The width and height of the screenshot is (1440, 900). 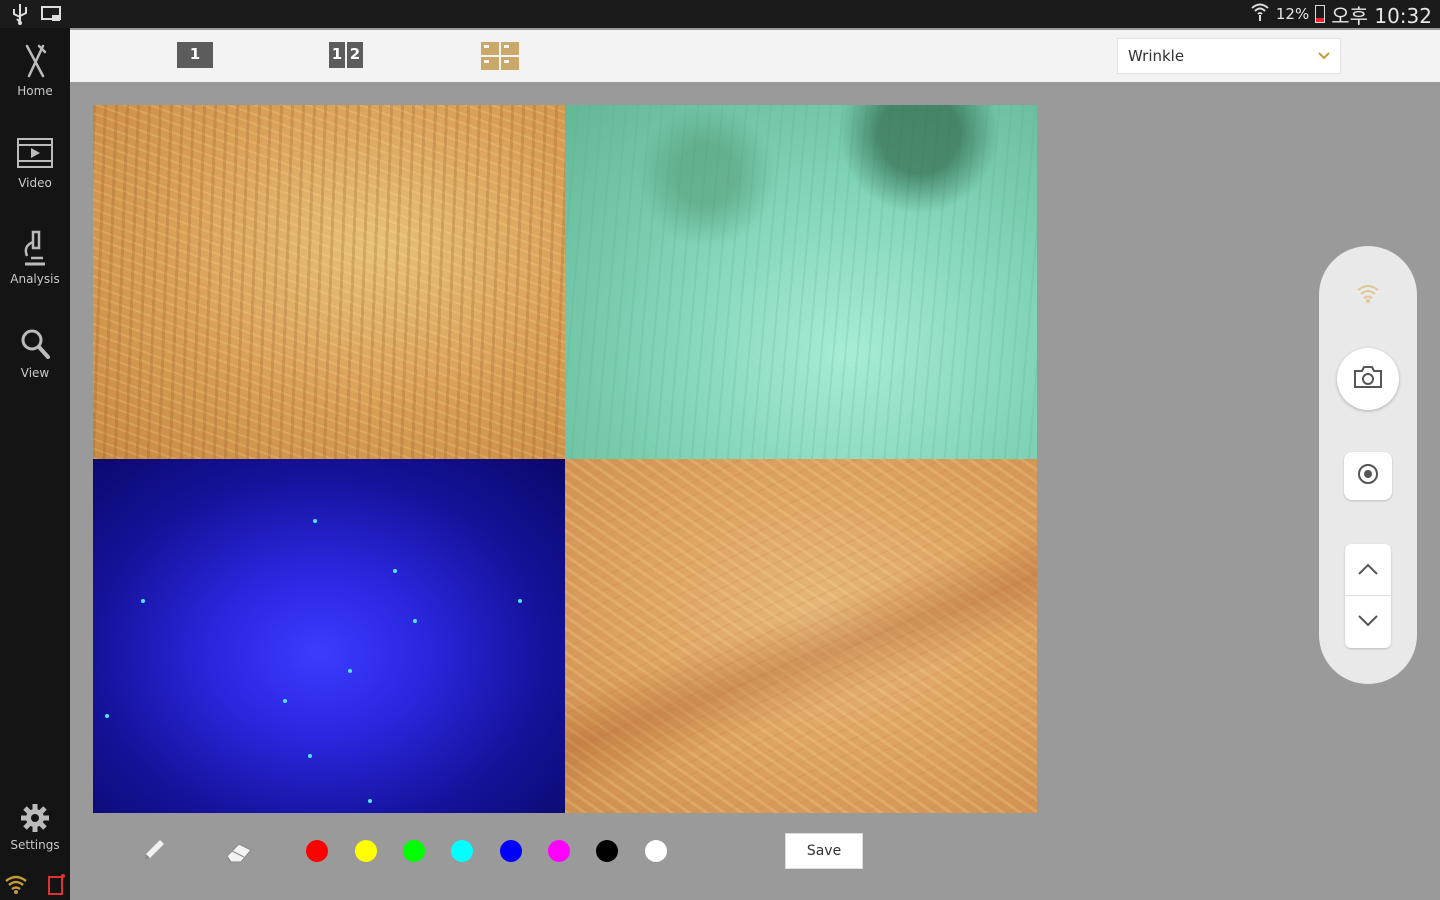 I want to click on save-button: Save, so click(x=824, y=851).